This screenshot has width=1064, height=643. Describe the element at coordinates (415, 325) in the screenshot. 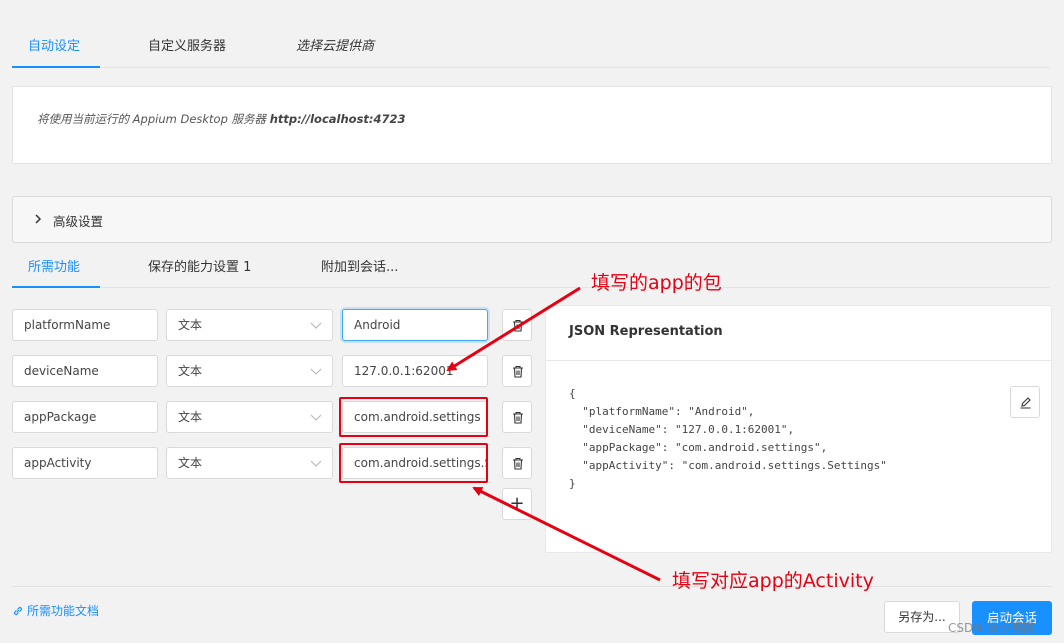

I see `capability-value-input: Android` at that location.